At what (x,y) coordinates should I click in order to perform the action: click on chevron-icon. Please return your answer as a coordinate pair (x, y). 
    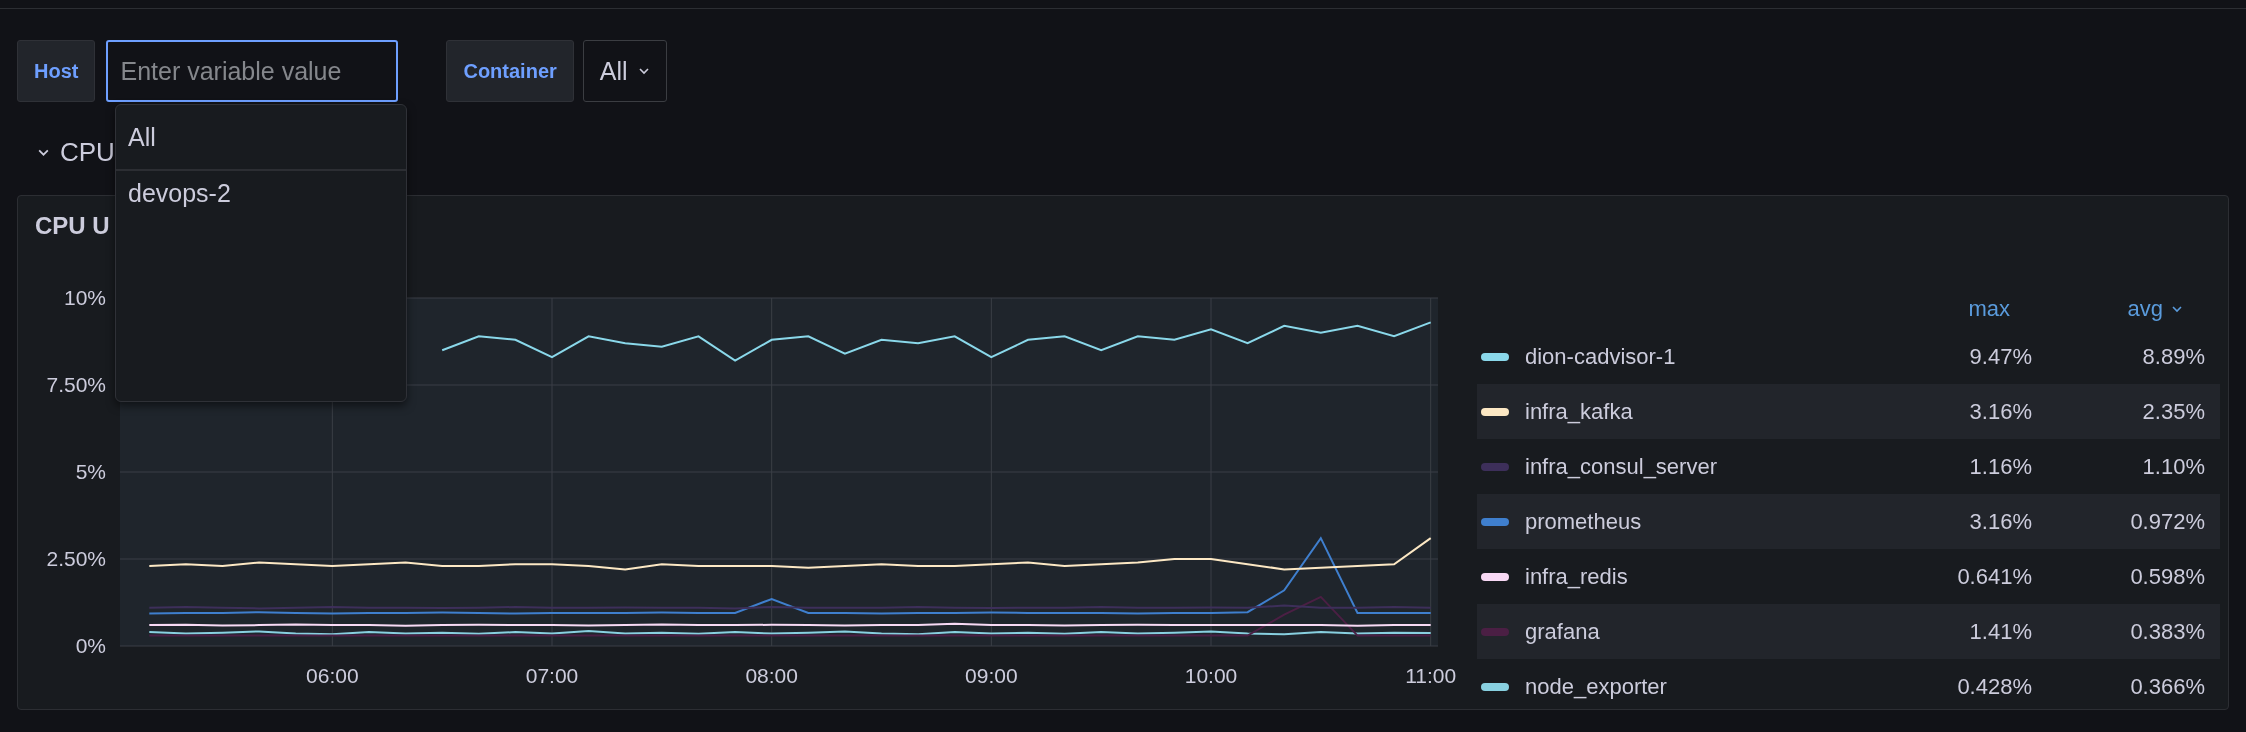
    Looking at the image, I should click on (43, 152).